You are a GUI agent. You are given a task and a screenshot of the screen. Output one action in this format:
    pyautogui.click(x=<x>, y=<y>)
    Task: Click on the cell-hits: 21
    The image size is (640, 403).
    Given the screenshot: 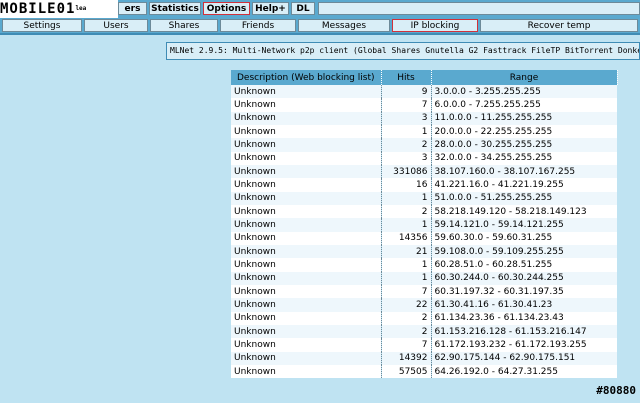 What is the action you would take?
    pyautogui.click(x=406, y=251)
    